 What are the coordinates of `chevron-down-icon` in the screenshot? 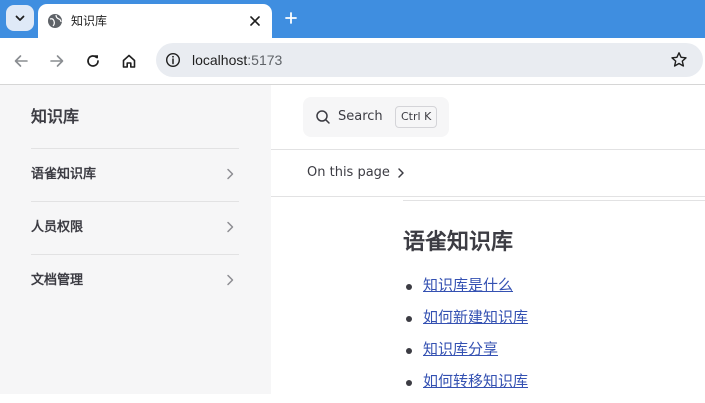 It's located at (20, 18).